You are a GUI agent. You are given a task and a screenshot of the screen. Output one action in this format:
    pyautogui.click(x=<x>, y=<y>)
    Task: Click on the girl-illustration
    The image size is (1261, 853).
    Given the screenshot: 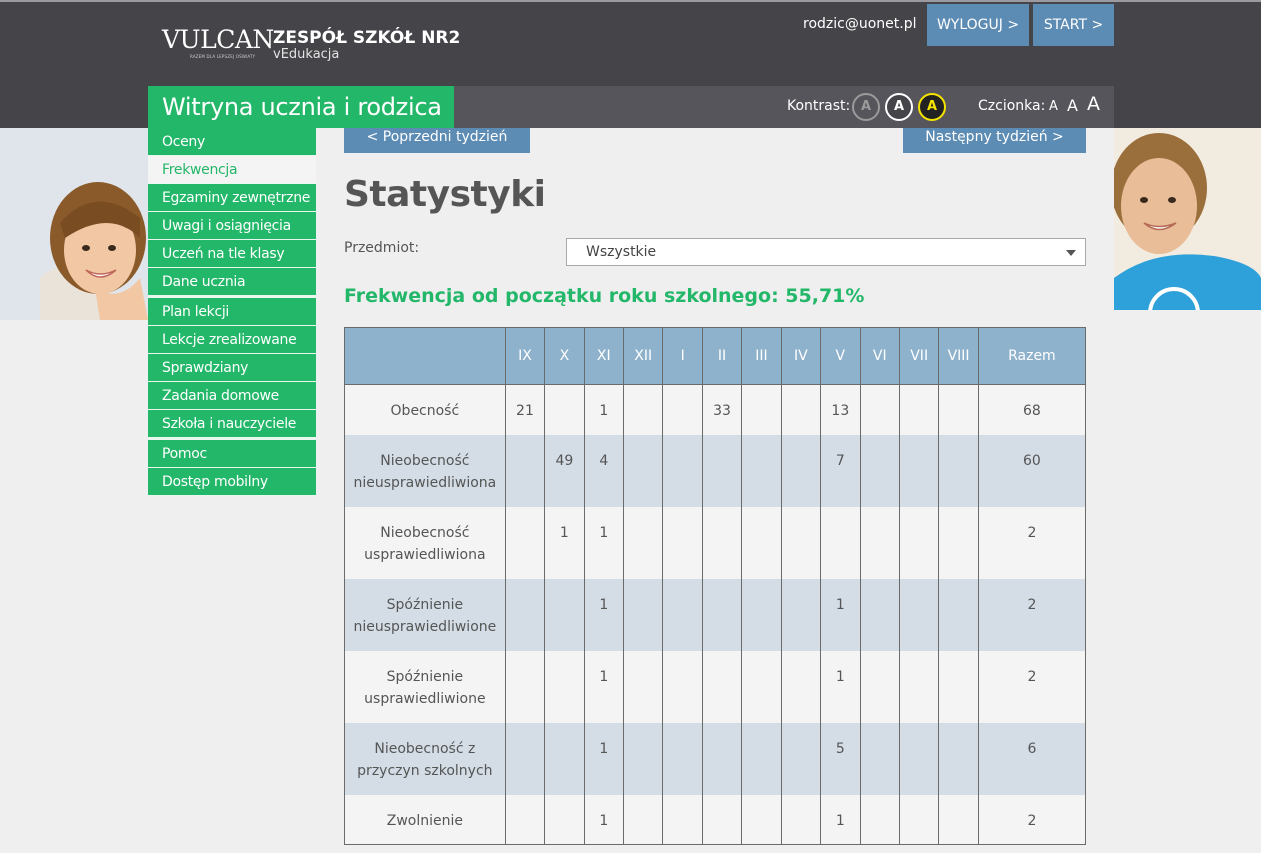 What is the action you would take?
    pyautogui.click(x=74, y=224)
    